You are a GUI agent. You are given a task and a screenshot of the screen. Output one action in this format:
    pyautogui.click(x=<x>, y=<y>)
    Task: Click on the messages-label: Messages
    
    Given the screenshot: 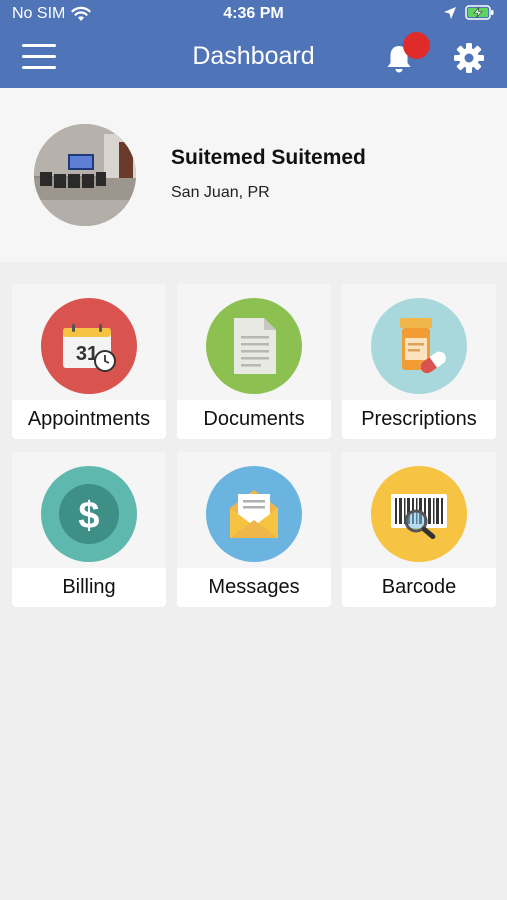 What is the action you would take?
    pyautogui.click(x=254, y=587)
    